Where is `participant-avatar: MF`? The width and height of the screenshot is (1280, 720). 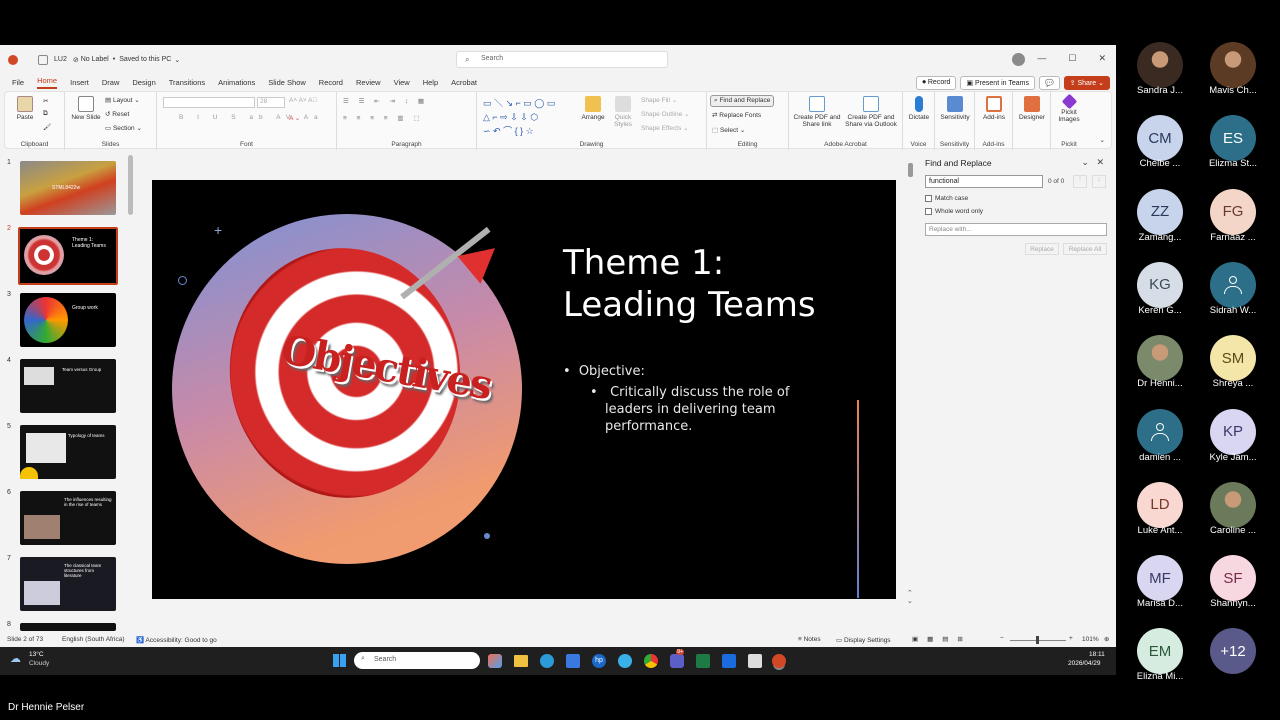
participant-avatar: MF is located at coordinates (1160, 578).